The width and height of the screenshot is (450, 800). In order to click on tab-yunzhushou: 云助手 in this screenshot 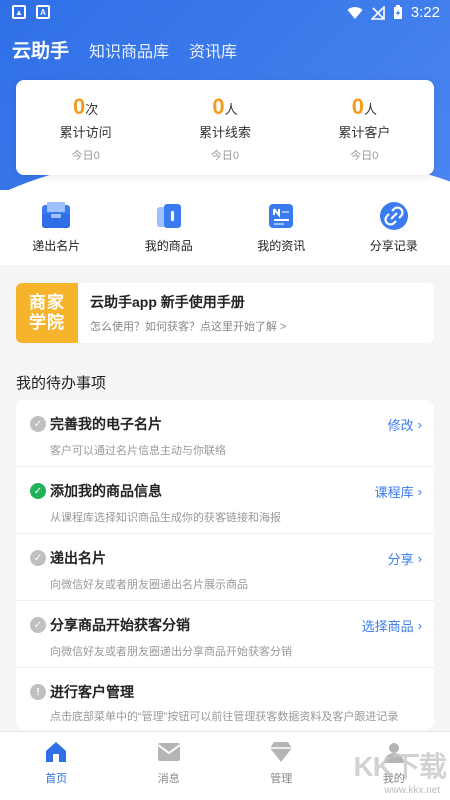, I will do `click(40, 49)`.